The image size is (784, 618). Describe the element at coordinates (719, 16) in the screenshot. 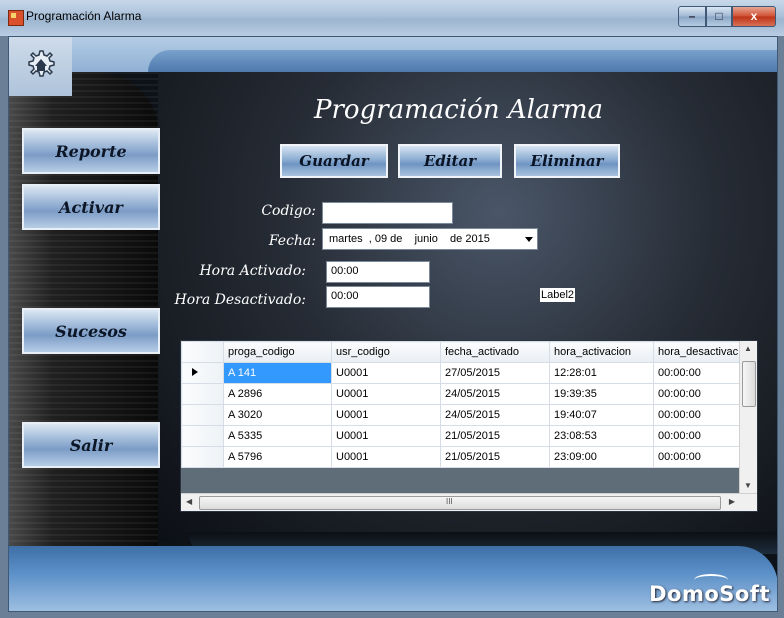

I see `maximize-button: □` at that location.